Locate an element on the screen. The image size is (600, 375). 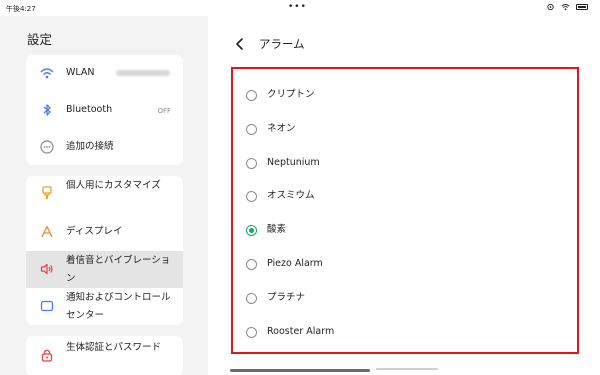
alarm-option-label: Neptunium is located at coordinates (293, 162).